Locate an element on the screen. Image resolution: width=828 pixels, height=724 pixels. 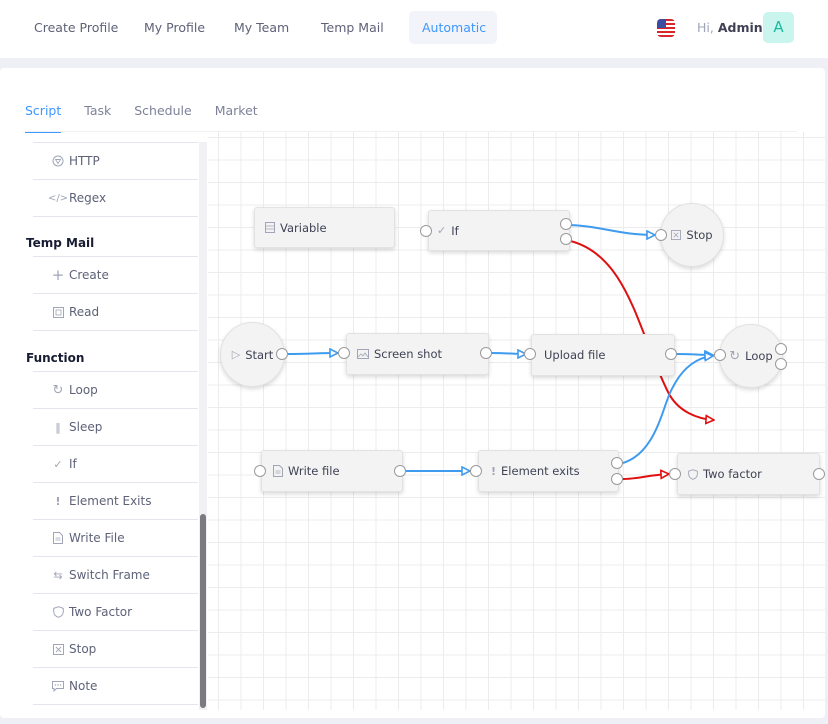
node-label: Start is located at coordinates (259, 354).